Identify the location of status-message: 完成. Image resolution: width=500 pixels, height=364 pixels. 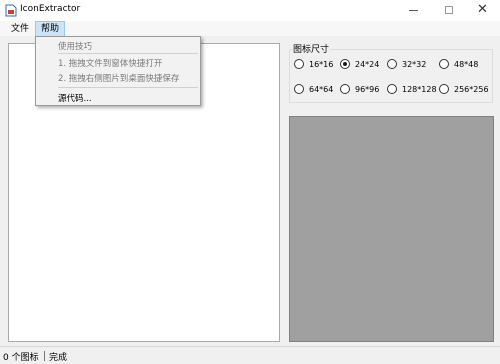
(58, 358).